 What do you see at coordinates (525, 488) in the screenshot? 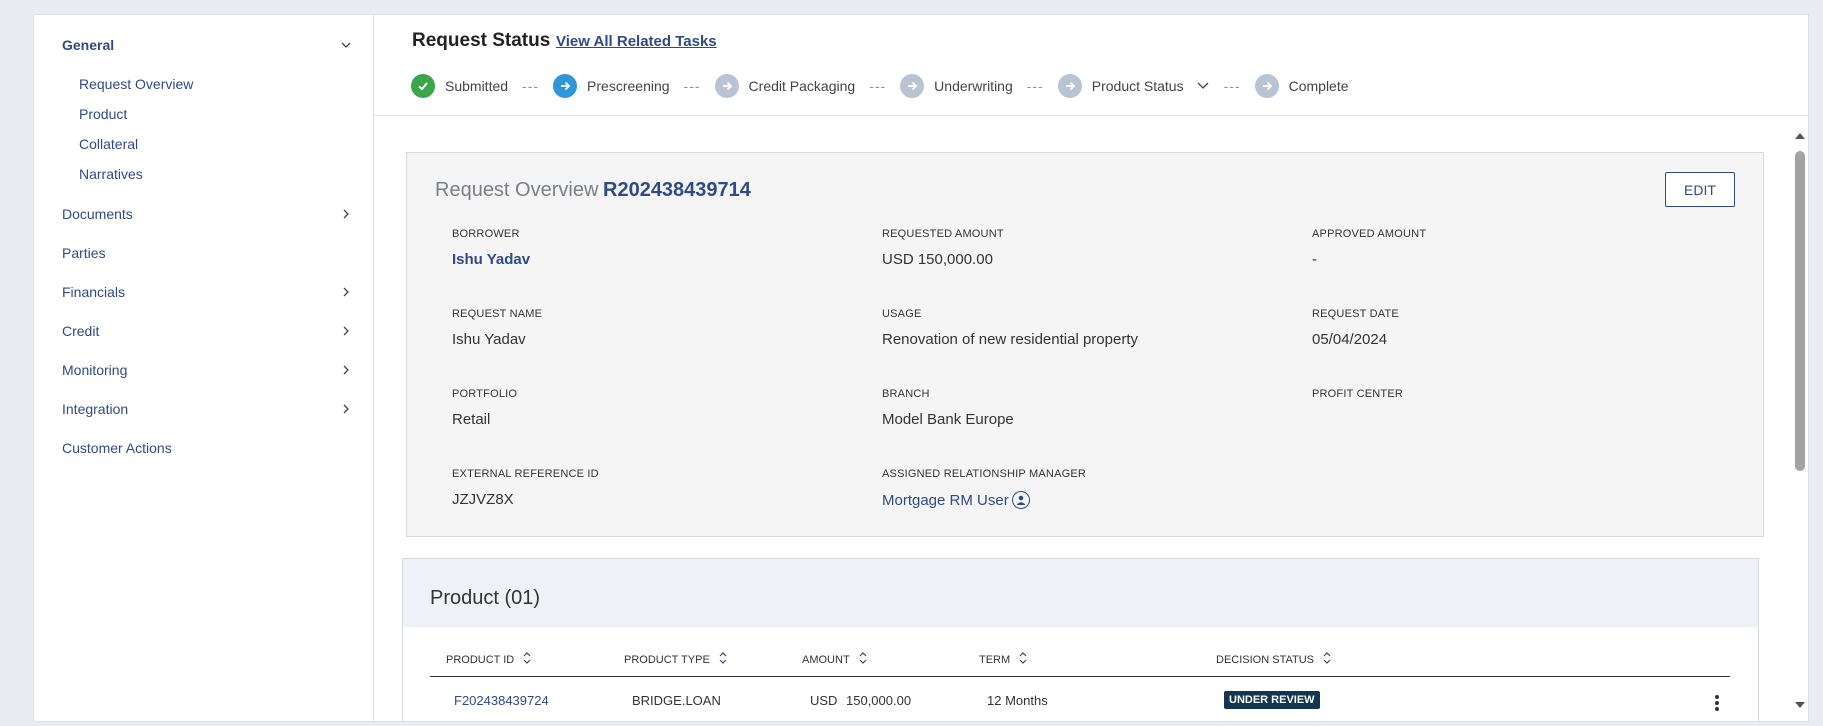
I see `field-external-reference: EXTERNAL REFERENCE ID JZJVZ8X` at bounding box center [525, 488].